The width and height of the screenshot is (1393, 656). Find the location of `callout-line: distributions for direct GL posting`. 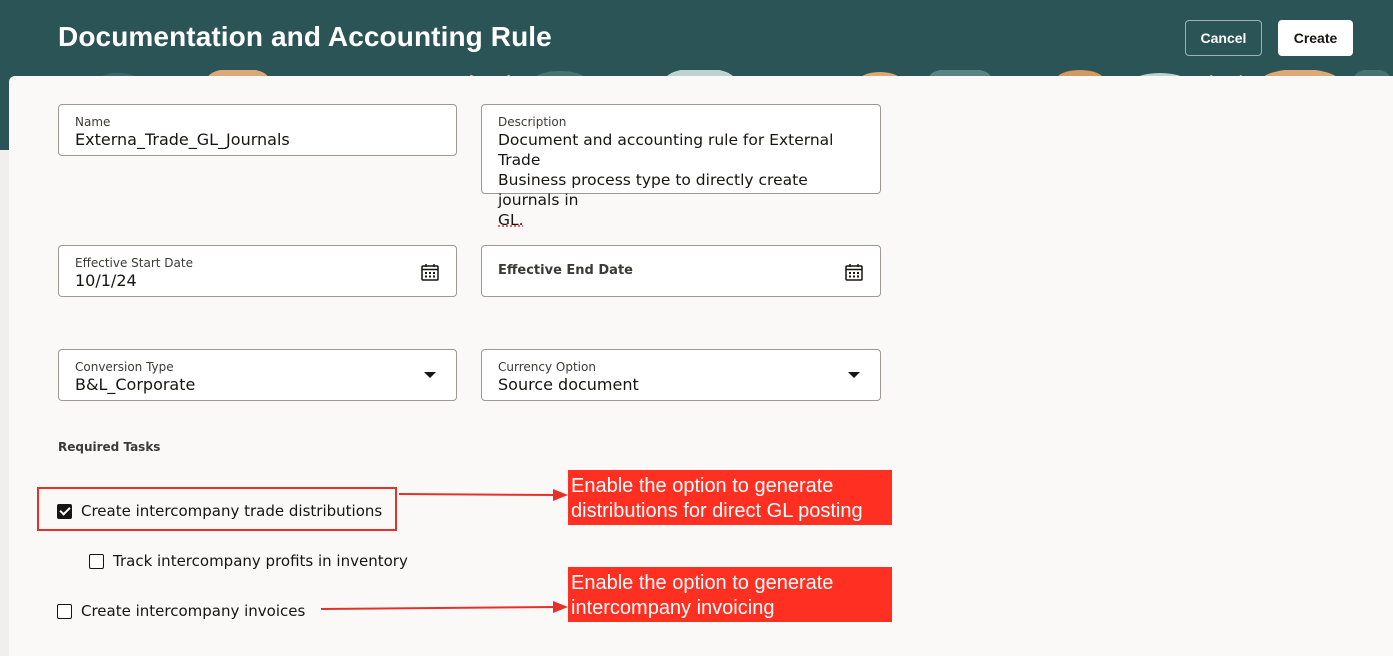

callout-line: distributions for direct GL posting is located at coordinates (717, 510).